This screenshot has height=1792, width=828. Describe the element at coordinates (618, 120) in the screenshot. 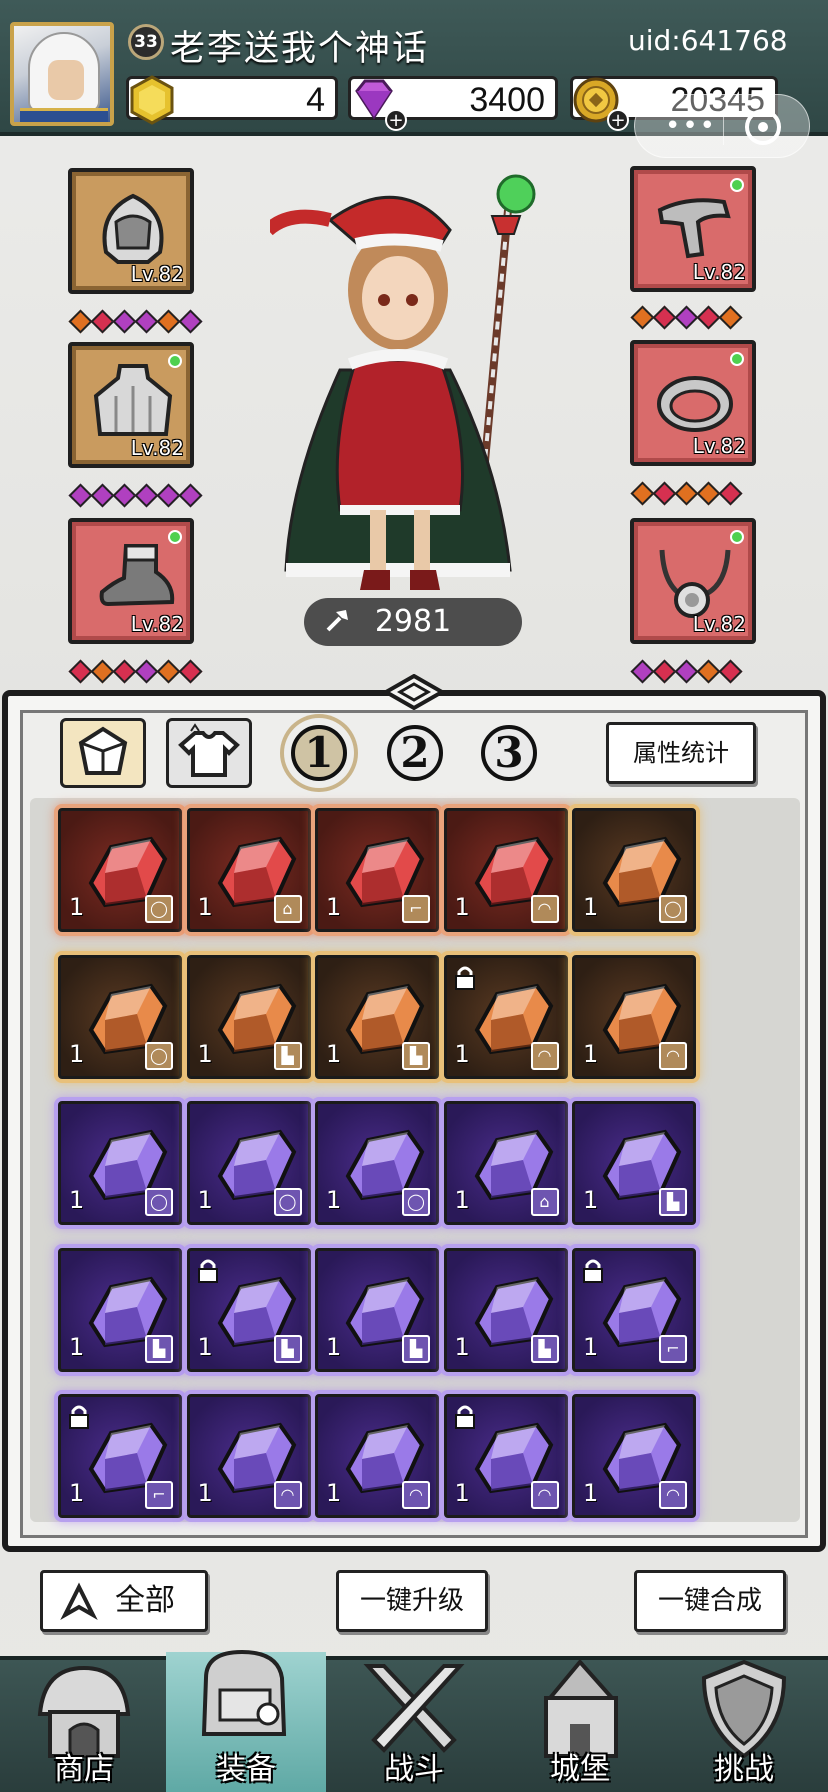

I see `add-gold-icon: +` at that location.